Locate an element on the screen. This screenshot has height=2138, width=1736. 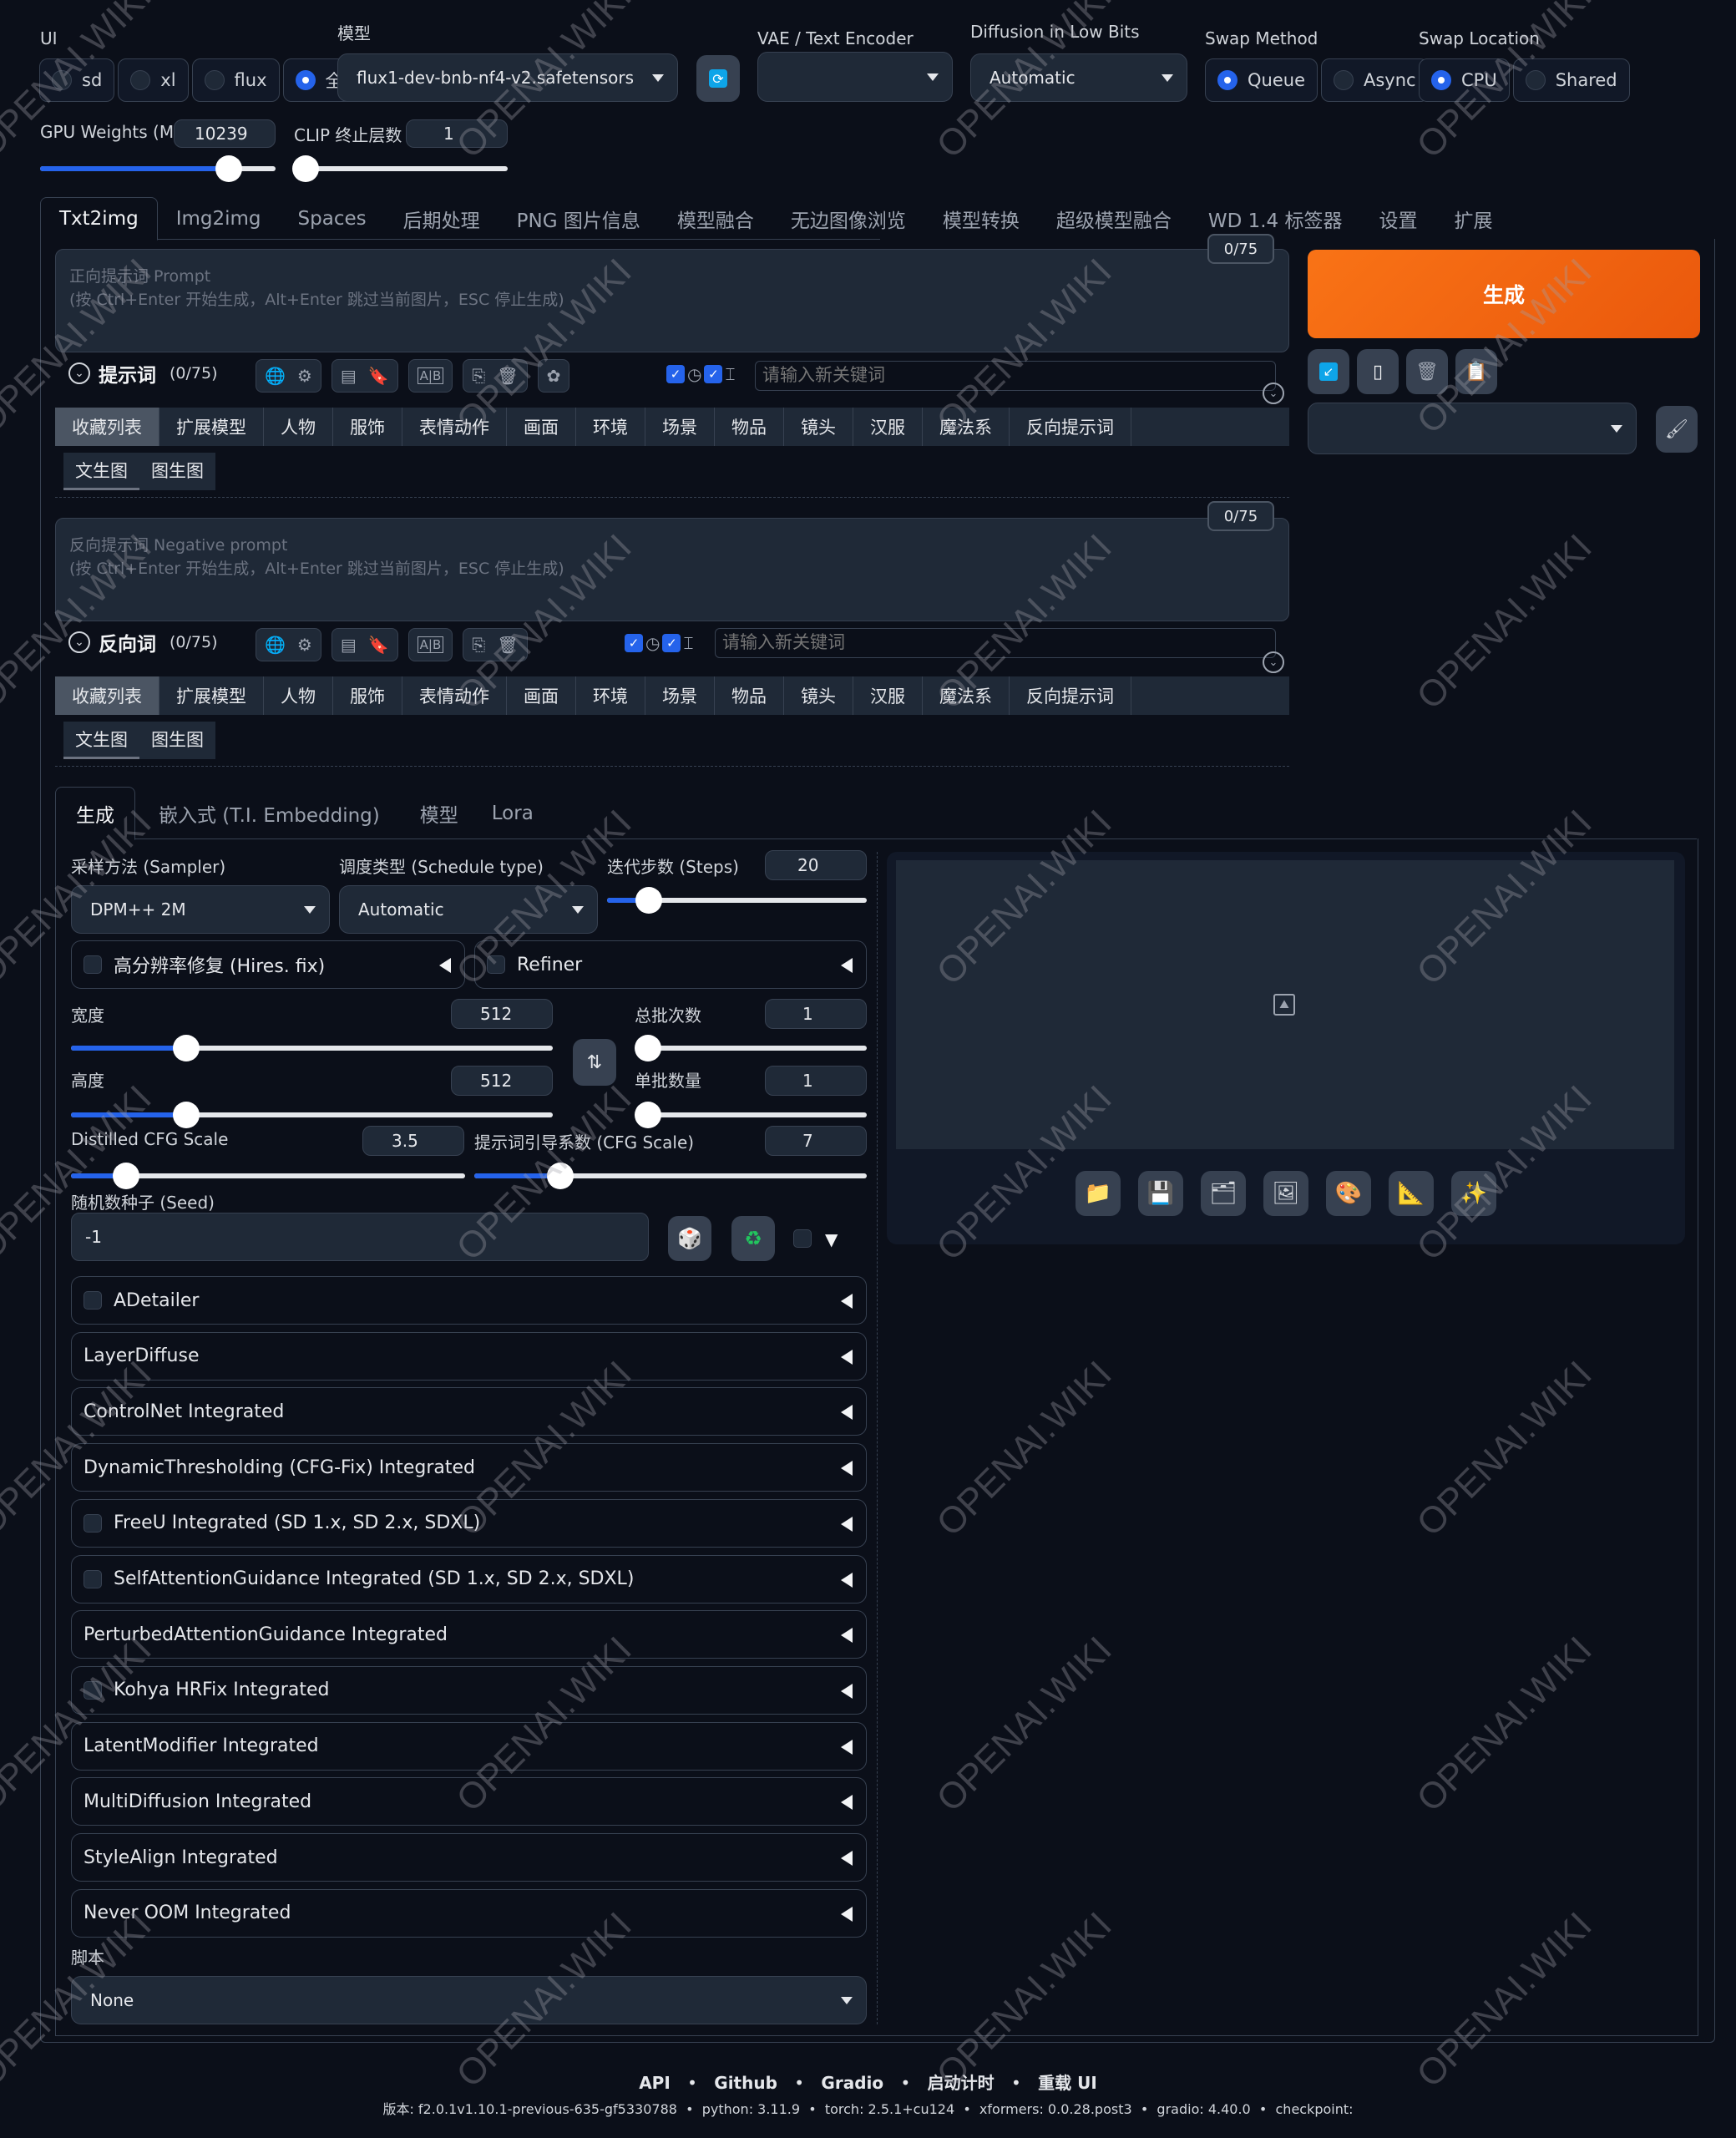
accordion-item: PerturbedAttentionGuidance Integrated is located at coordinates (469, 1634).